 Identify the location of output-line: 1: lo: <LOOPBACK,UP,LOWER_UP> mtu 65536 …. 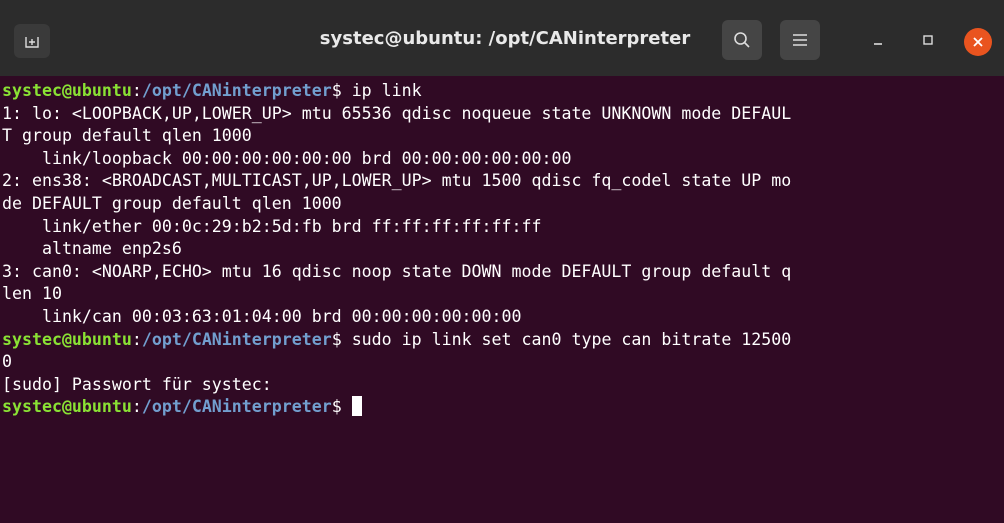
(397, 113).